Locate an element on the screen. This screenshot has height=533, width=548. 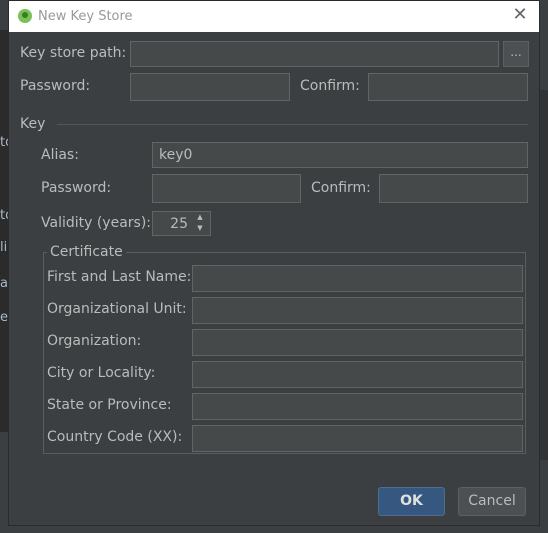
organizational-unit-field is located at coordinates (357, 310).